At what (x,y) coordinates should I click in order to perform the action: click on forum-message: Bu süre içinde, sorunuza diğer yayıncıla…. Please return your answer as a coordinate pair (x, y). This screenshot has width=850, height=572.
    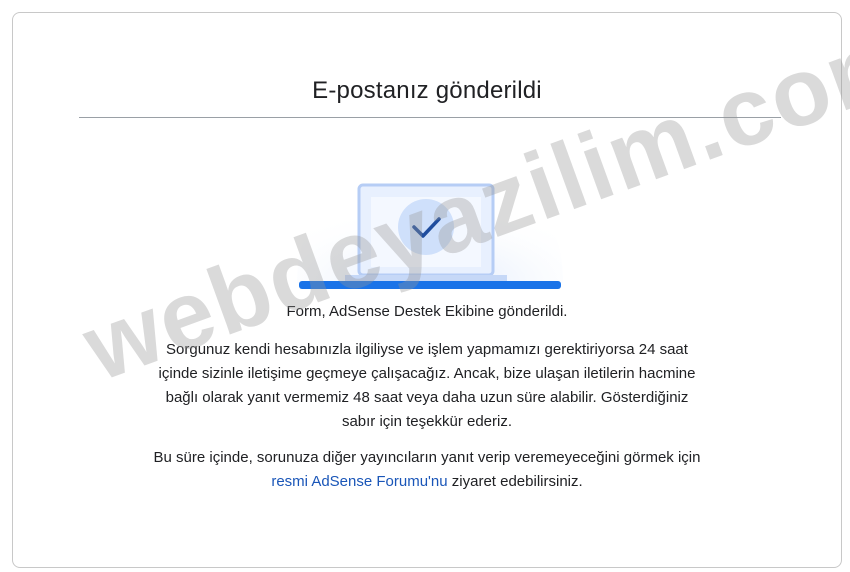
    Looking at the image, I should click on (427, 470).